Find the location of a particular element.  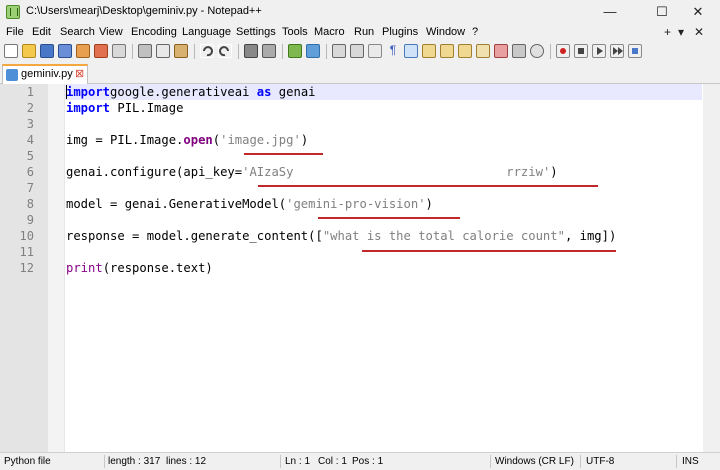

sync-vertical-icon is located at coordinates (339, 51).